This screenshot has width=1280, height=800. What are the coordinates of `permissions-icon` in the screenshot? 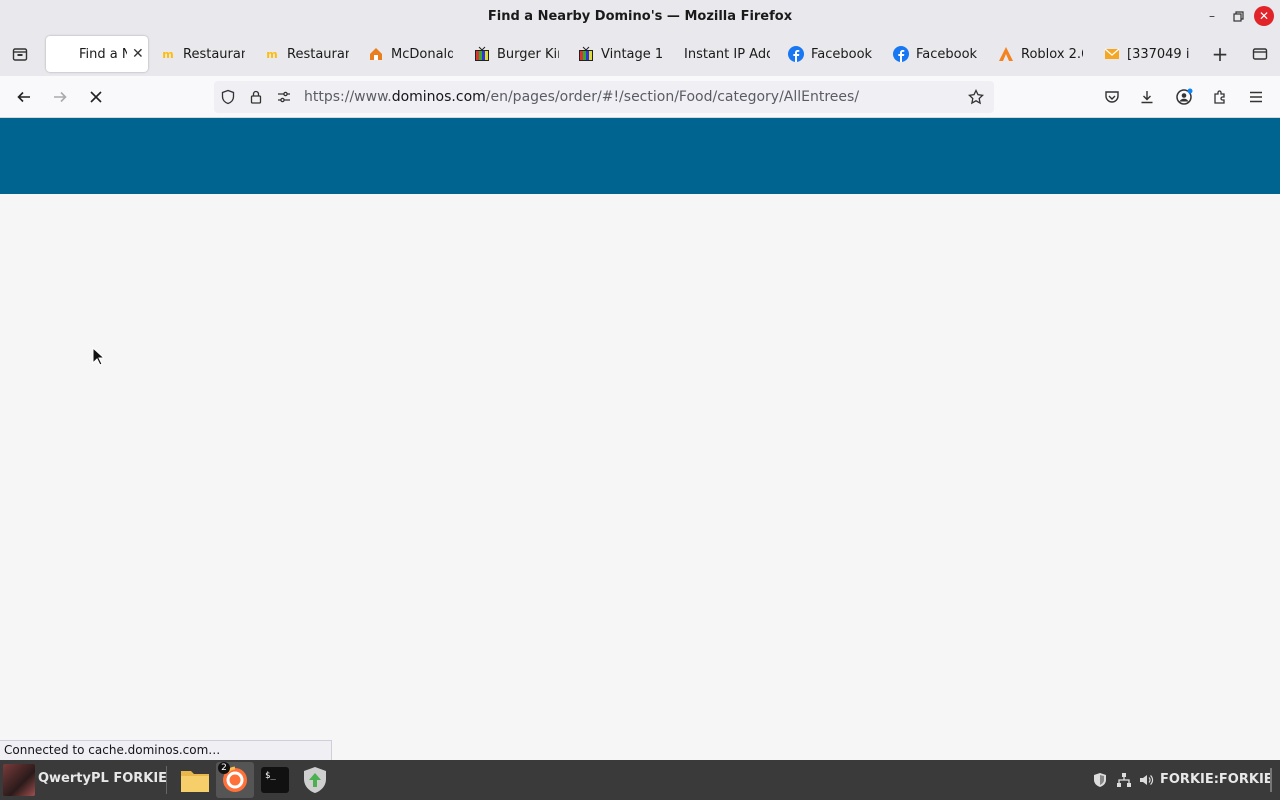 It's located at (284, 97).